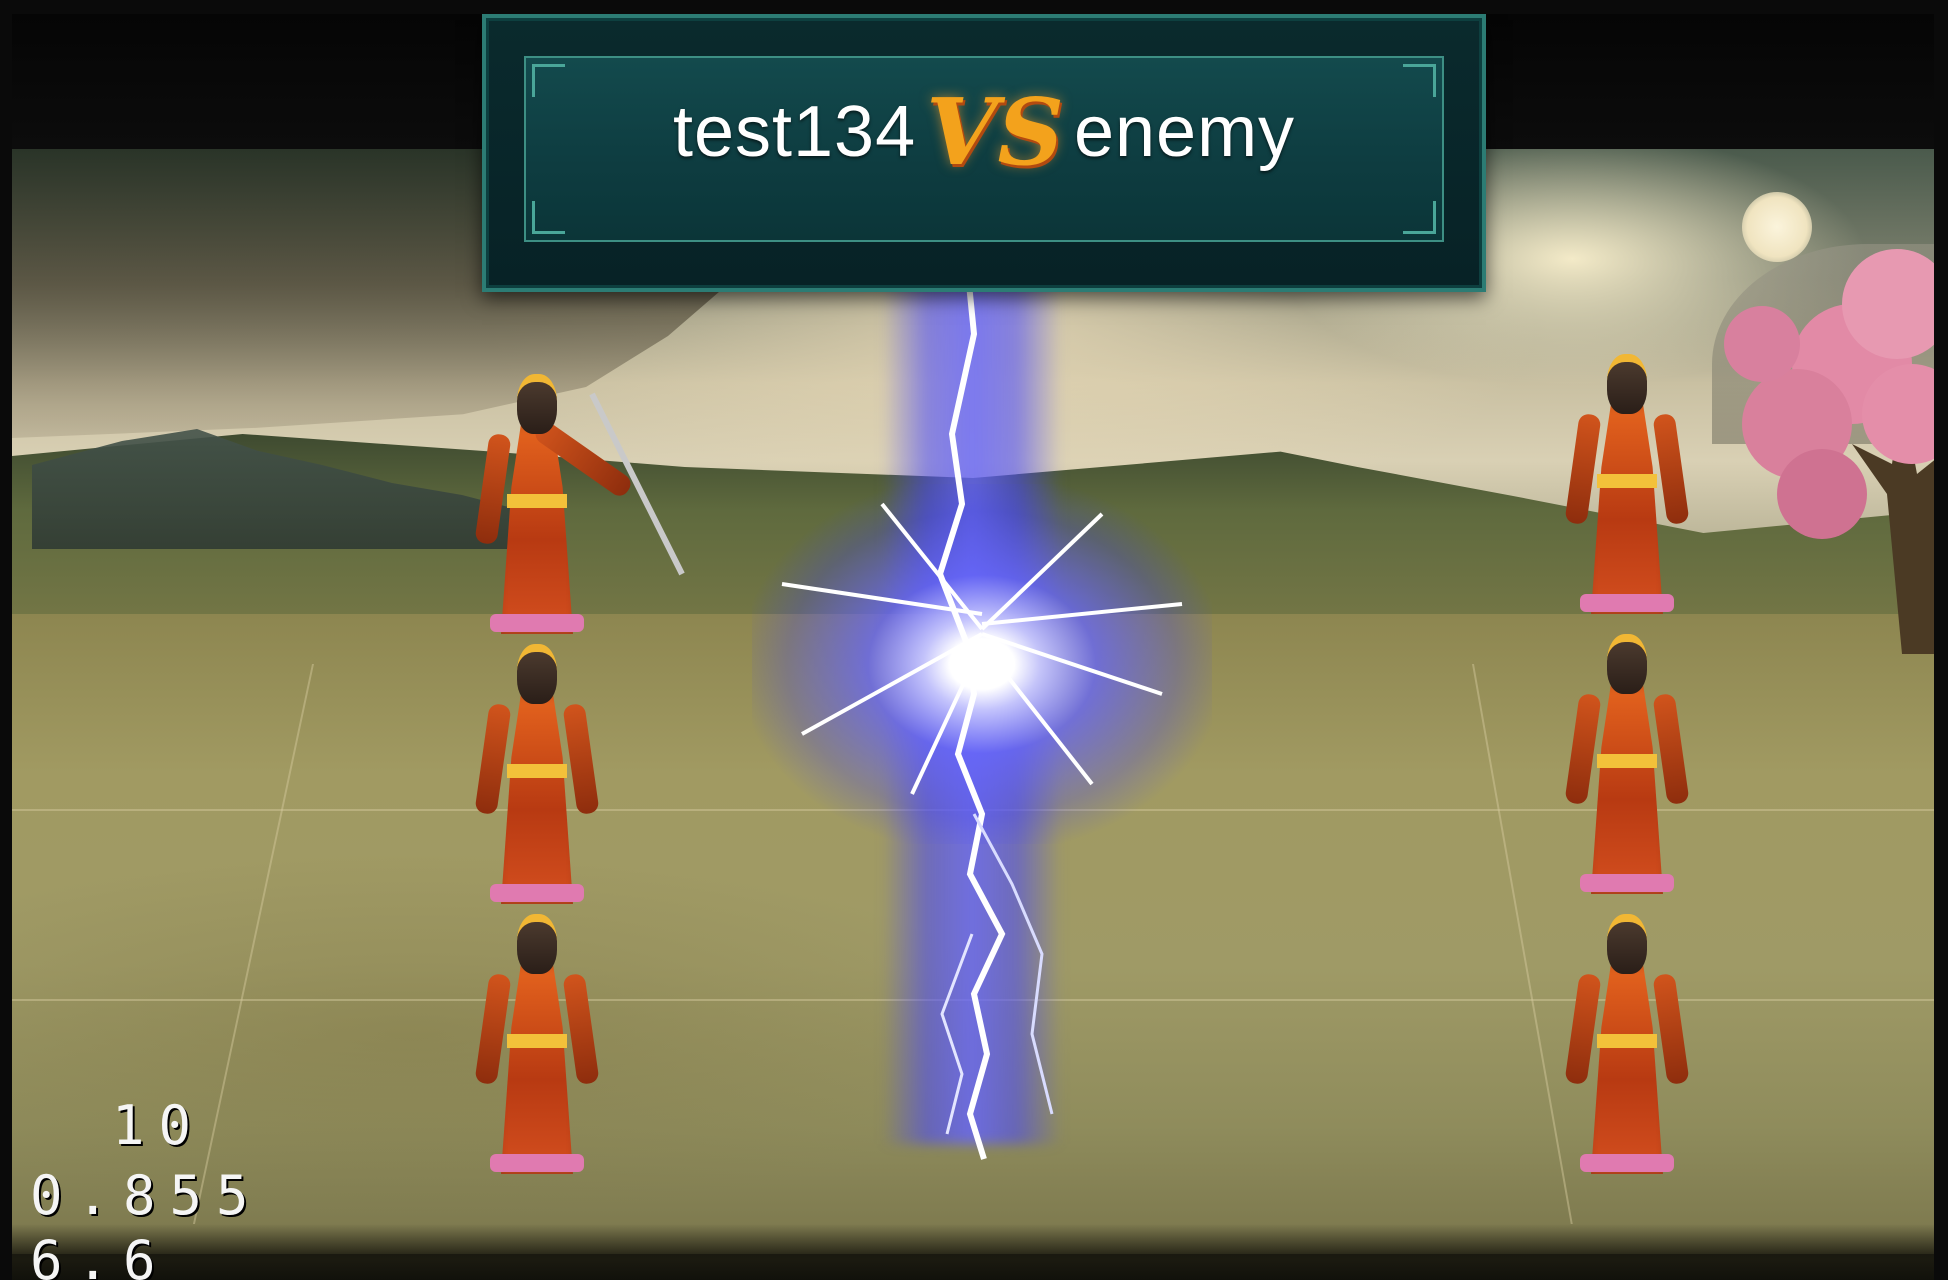  I want to click on enemy-name: enemy, so click(1184, 132).